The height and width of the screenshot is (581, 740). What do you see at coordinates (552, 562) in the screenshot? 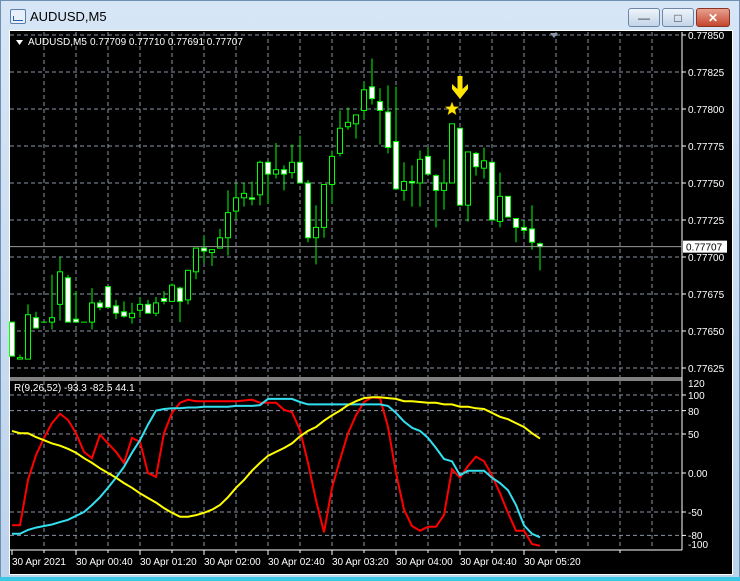
I see `time-axis-label: 30 Apr 05:20` at bounding box center [552, 562].